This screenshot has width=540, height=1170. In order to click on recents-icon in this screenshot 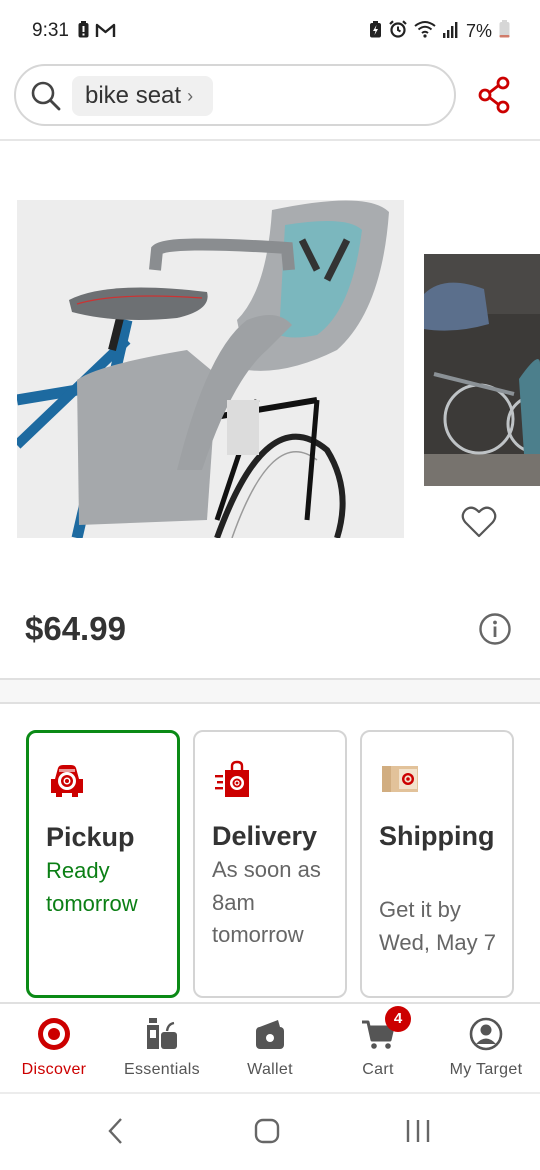, I will do `click(418, 1133)`.